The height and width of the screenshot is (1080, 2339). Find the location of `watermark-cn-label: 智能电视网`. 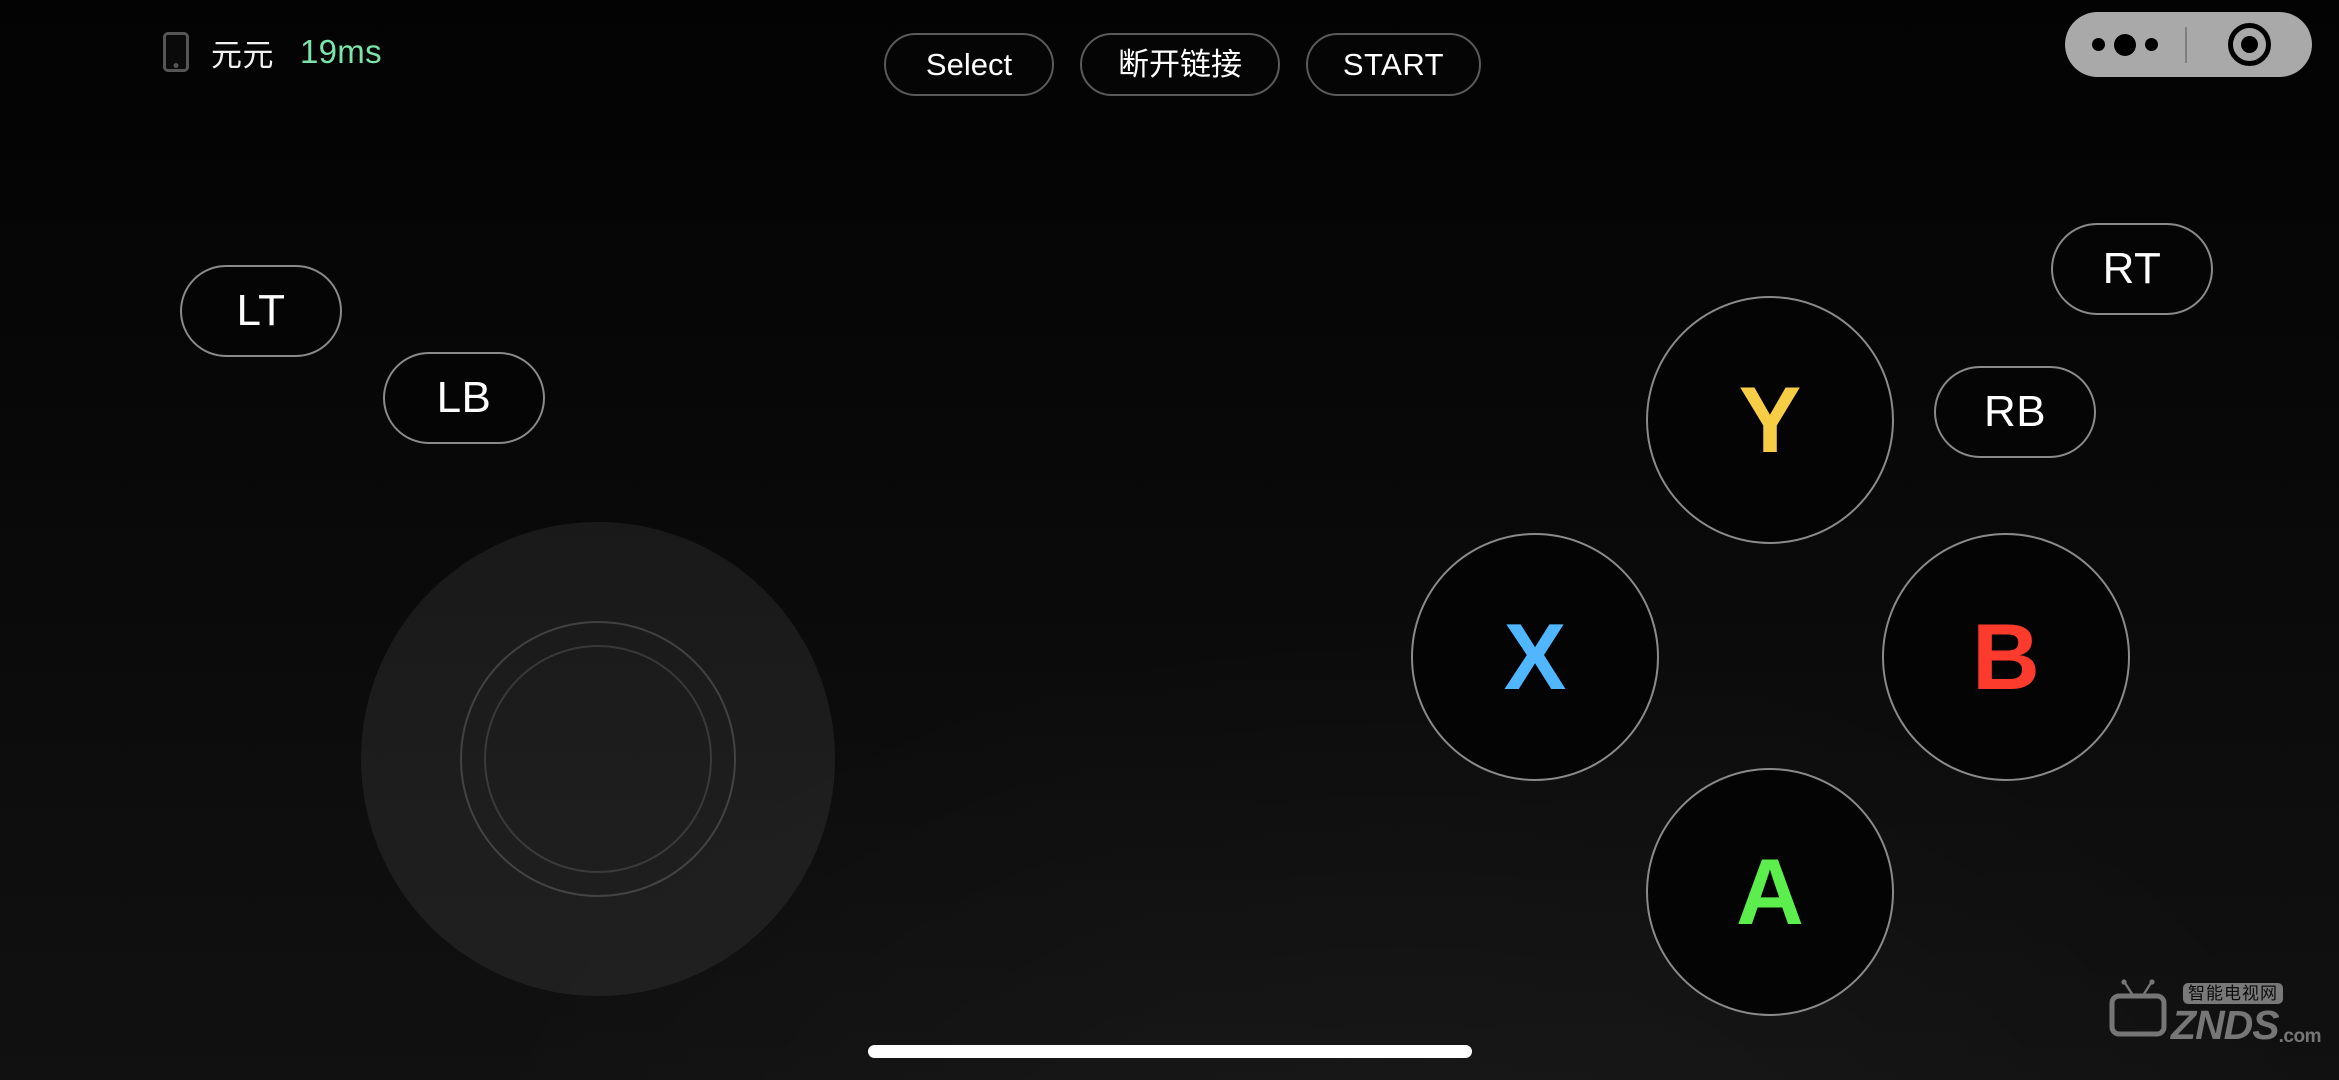

watermark-cn-label: 智能电视网 is located at coordinates (2233, 993).